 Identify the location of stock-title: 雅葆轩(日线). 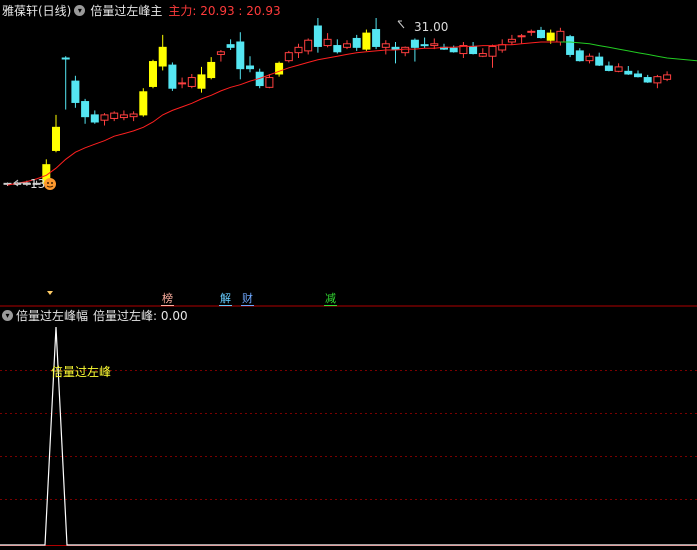
(37, 11).